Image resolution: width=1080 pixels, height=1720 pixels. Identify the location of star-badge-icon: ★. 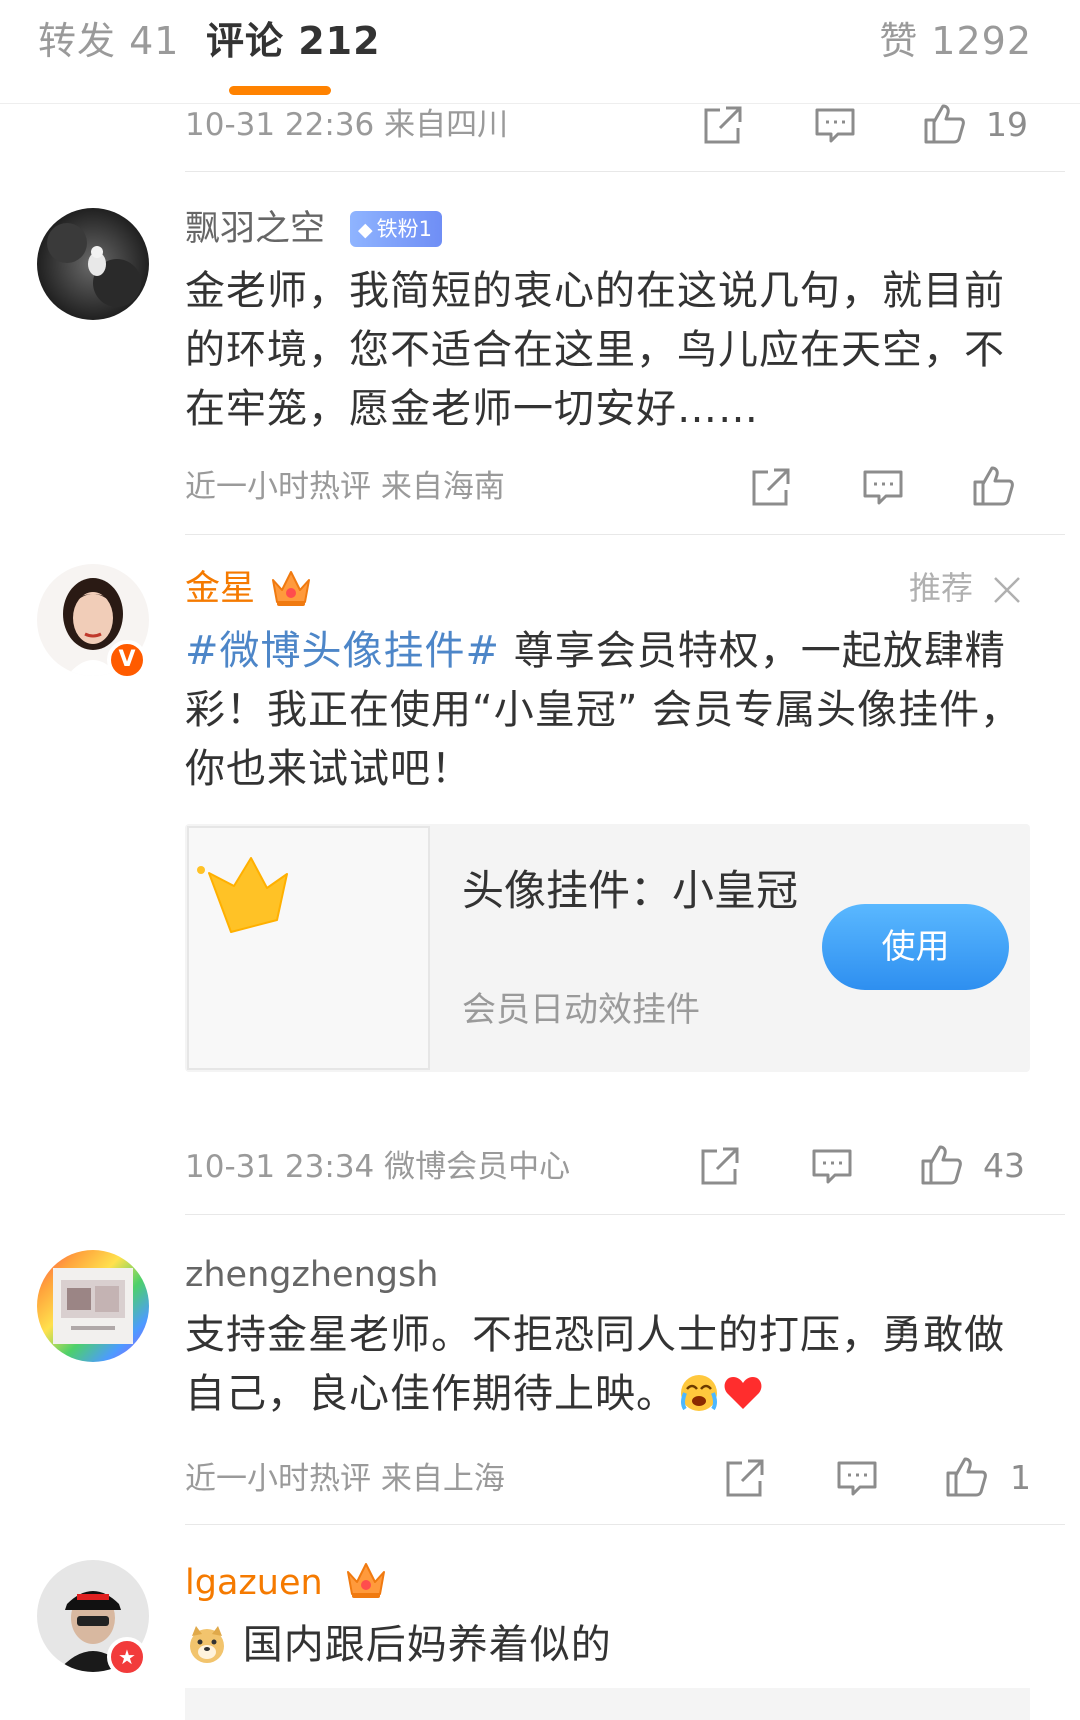
(127, 1657).